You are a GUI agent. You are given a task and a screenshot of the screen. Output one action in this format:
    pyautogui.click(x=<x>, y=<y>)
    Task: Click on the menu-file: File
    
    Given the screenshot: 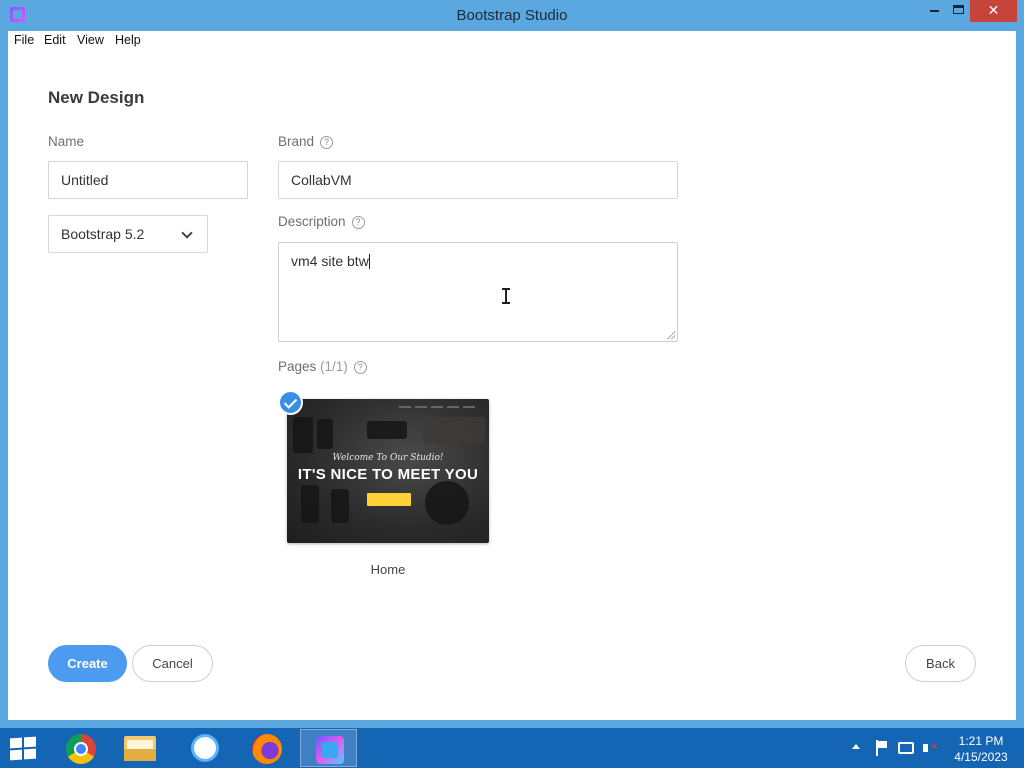 What is the action you would take?
    pyautogui.click(x=24, y=40)
    